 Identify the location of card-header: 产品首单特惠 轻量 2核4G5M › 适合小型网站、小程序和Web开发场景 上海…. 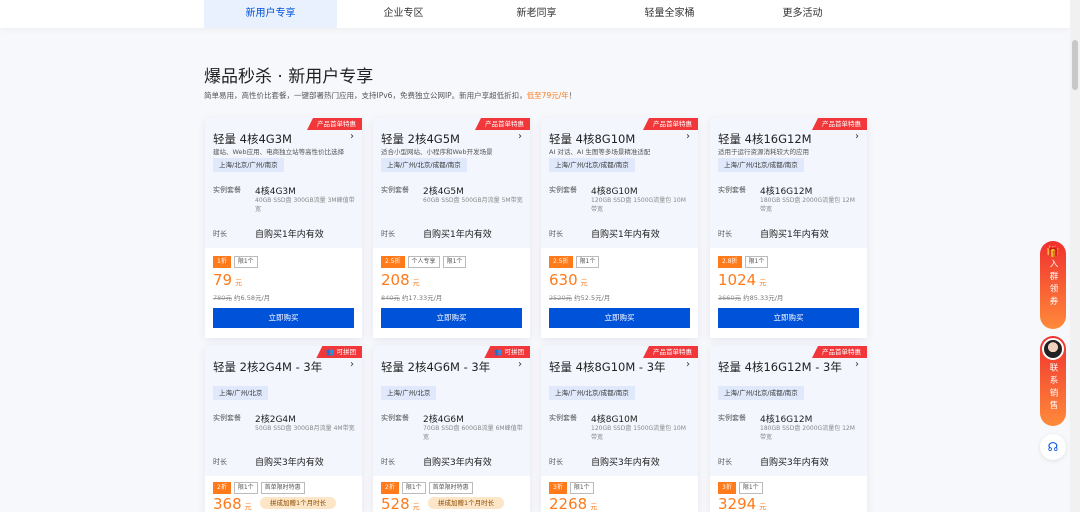
(451, 183).